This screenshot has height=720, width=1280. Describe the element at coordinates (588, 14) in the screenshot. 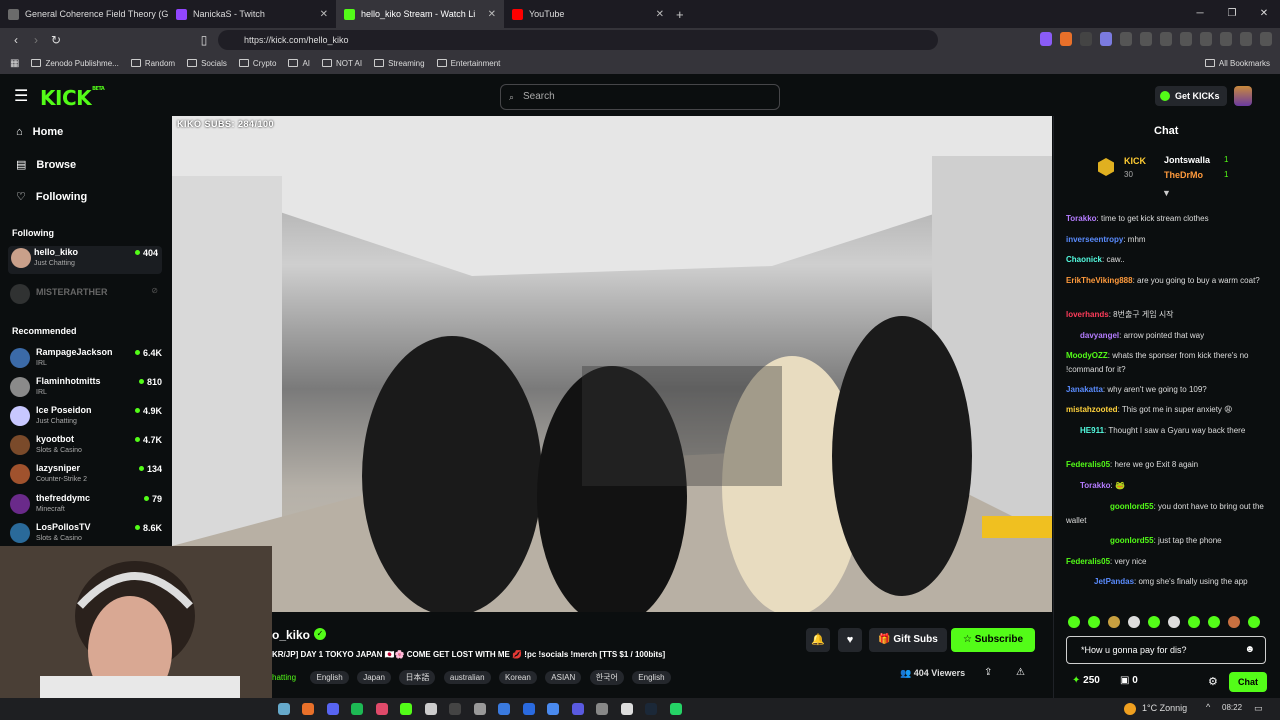

I see `browser-tab-youtube: YouTube ✕` at that location.